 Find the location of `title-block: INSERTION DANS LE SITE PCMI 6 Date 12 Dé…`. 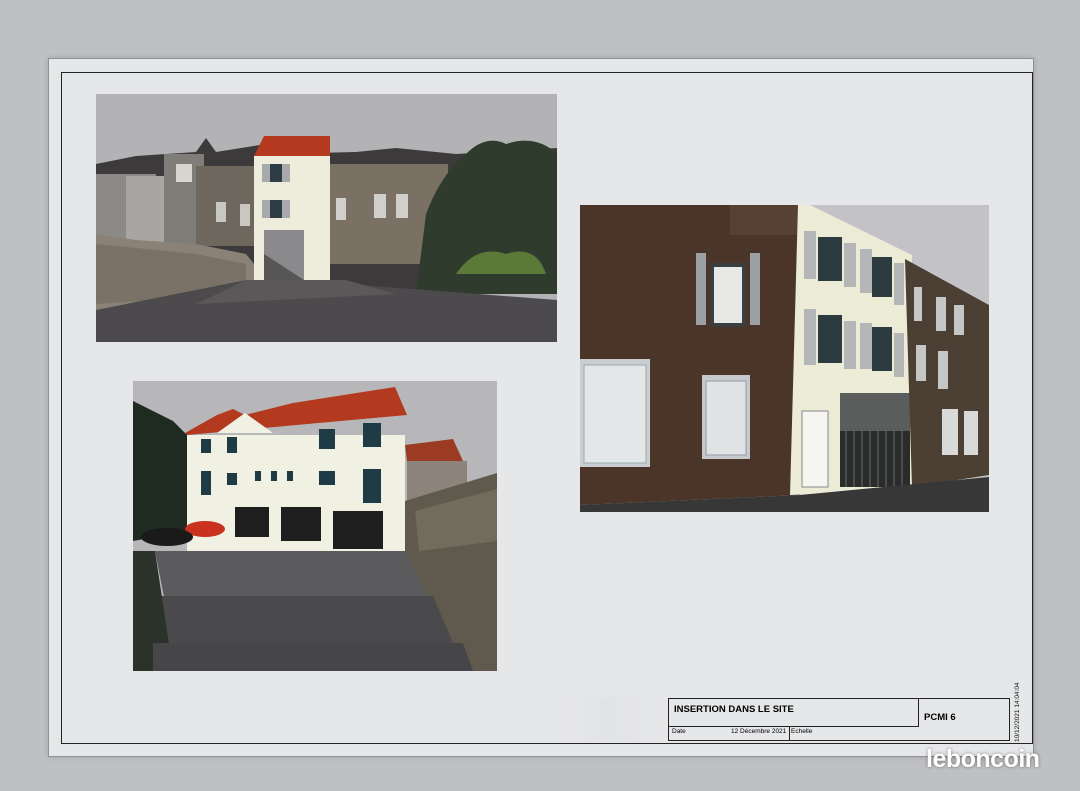

title-block: INSERTION DANS LE SITE PCMI 6 Date 12 Dé… is located at coordinates (839, 719).